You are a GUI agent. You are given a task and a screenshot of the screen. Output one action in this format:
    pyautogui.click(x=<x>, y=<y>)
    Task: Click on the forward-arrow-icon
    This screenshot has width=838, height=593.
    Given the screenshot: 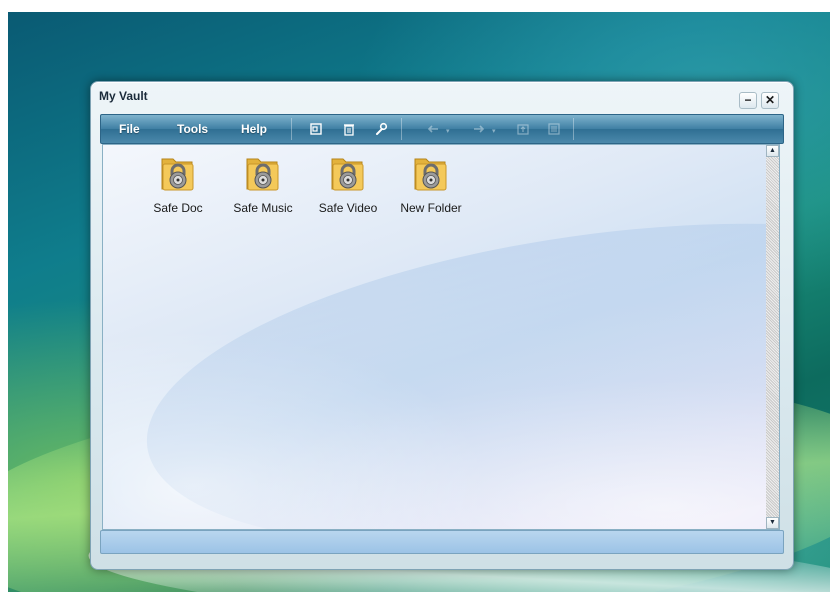 What is the action you would take?
    pyautogui.click(x=479, y=129)
    